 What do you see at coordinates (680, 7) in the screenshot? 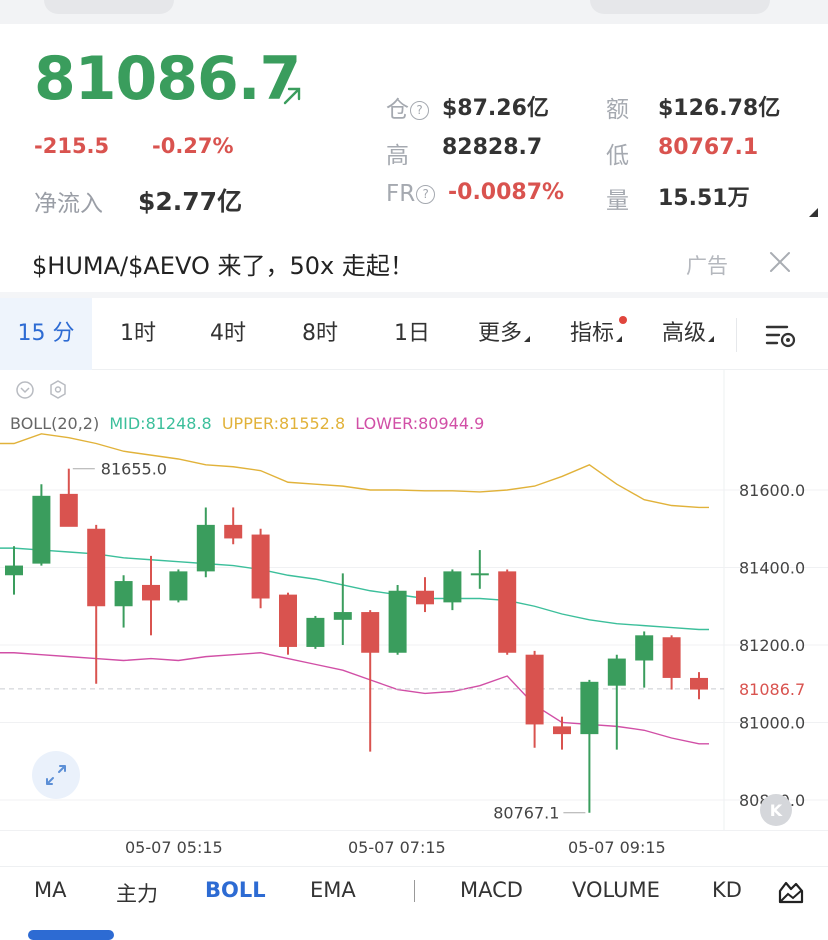
I see `top-pill-right` at bounding box center [680, 7].